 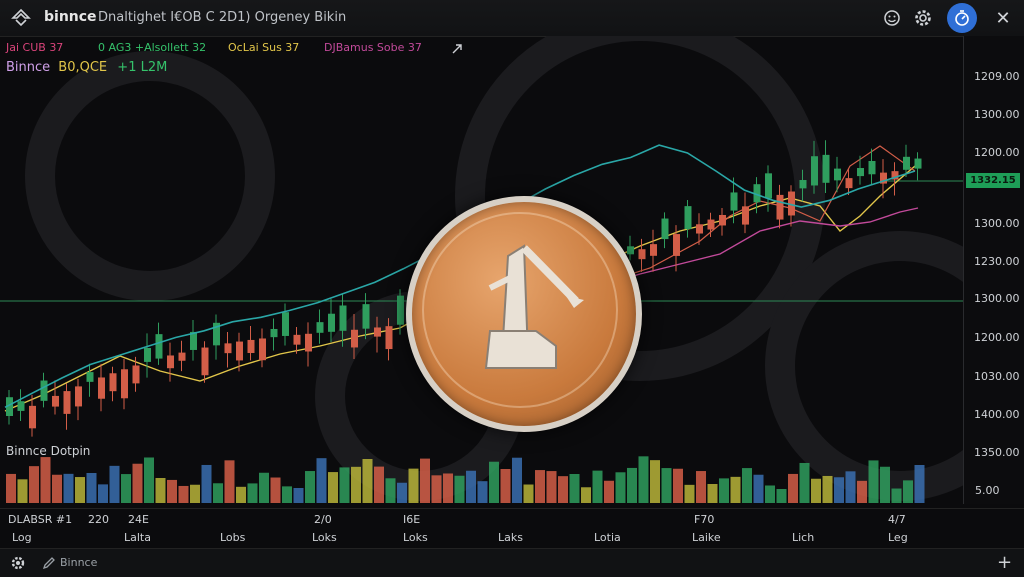 I want to click on pencil-icon, so click(x=49, y=563).